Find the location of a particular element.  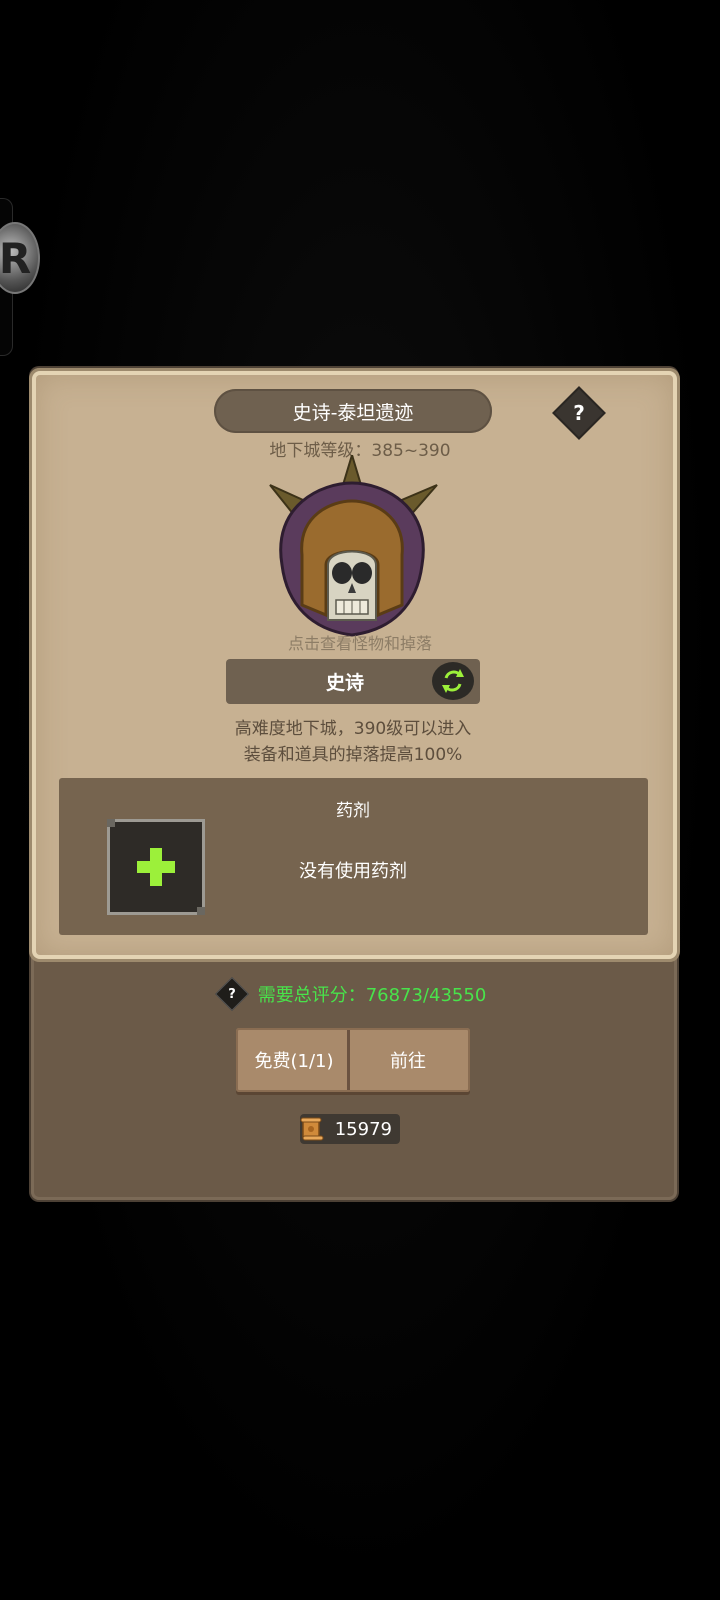

potion-status: 没有使用药剂 is located at coordinates (353, 871).